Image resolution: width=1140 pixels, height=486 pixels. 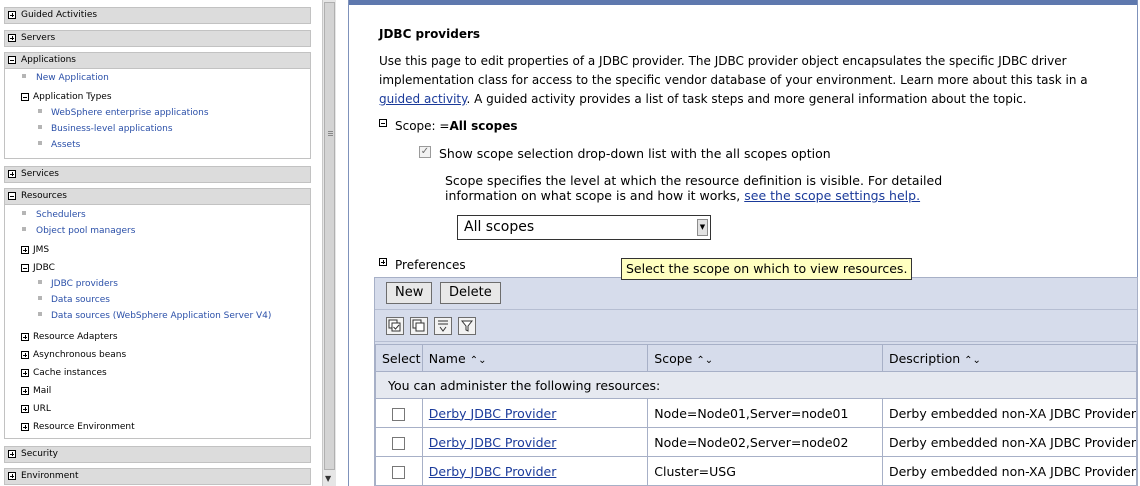 I want to click on nav-item-jdbc: JDBC, so click(x=44, y=268).